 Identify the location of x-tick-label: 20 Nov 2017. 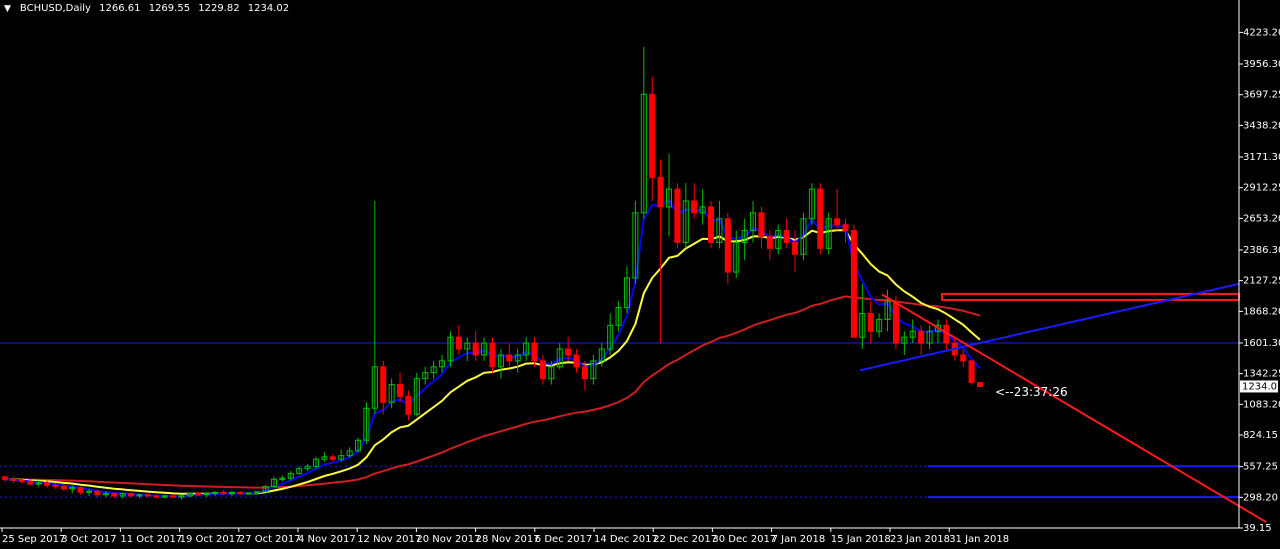
(448, 539).